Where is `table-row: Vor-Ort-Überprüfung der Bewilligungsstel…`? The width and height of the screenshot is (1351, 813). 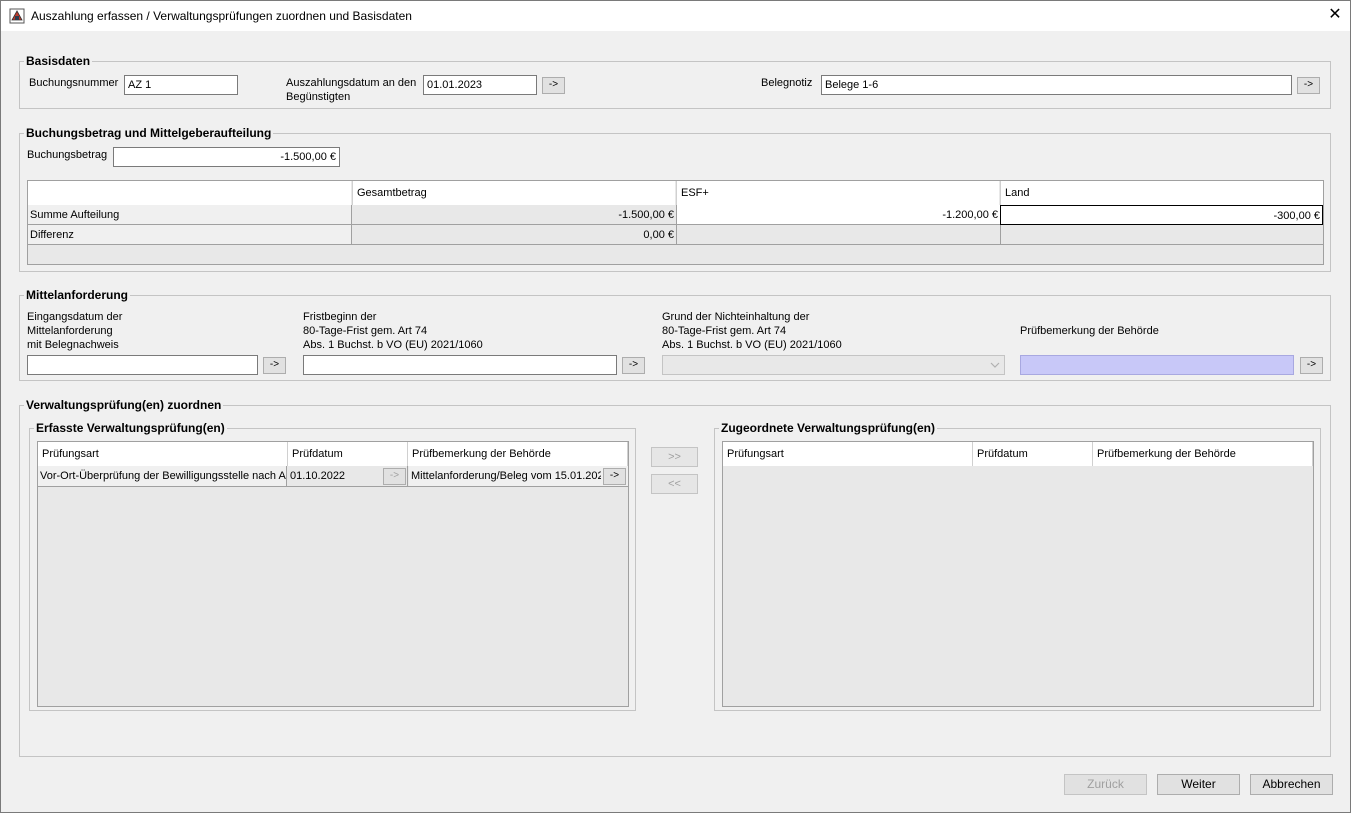 table-row: Vor-Ort-Überprüfung der Bewilligungsstel… is located at coordinates (333, 476).